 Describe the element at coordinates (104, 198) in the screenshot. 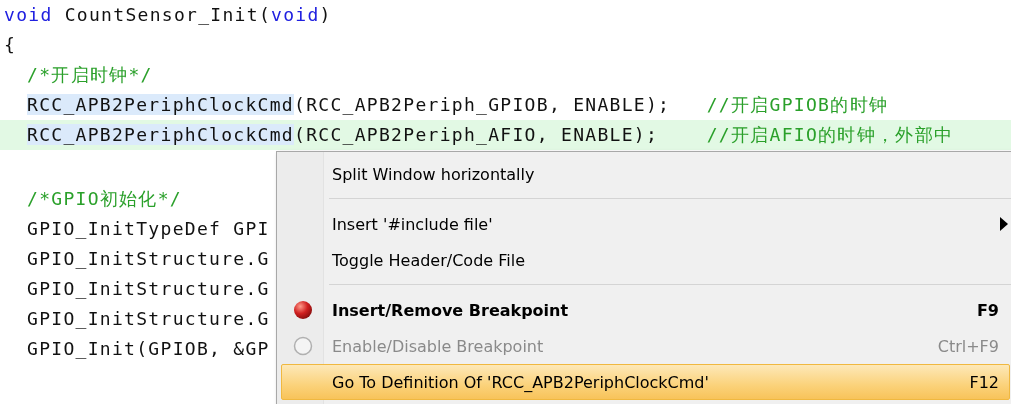

I see `code-comment: /*GPIO初始化*/` at that location.